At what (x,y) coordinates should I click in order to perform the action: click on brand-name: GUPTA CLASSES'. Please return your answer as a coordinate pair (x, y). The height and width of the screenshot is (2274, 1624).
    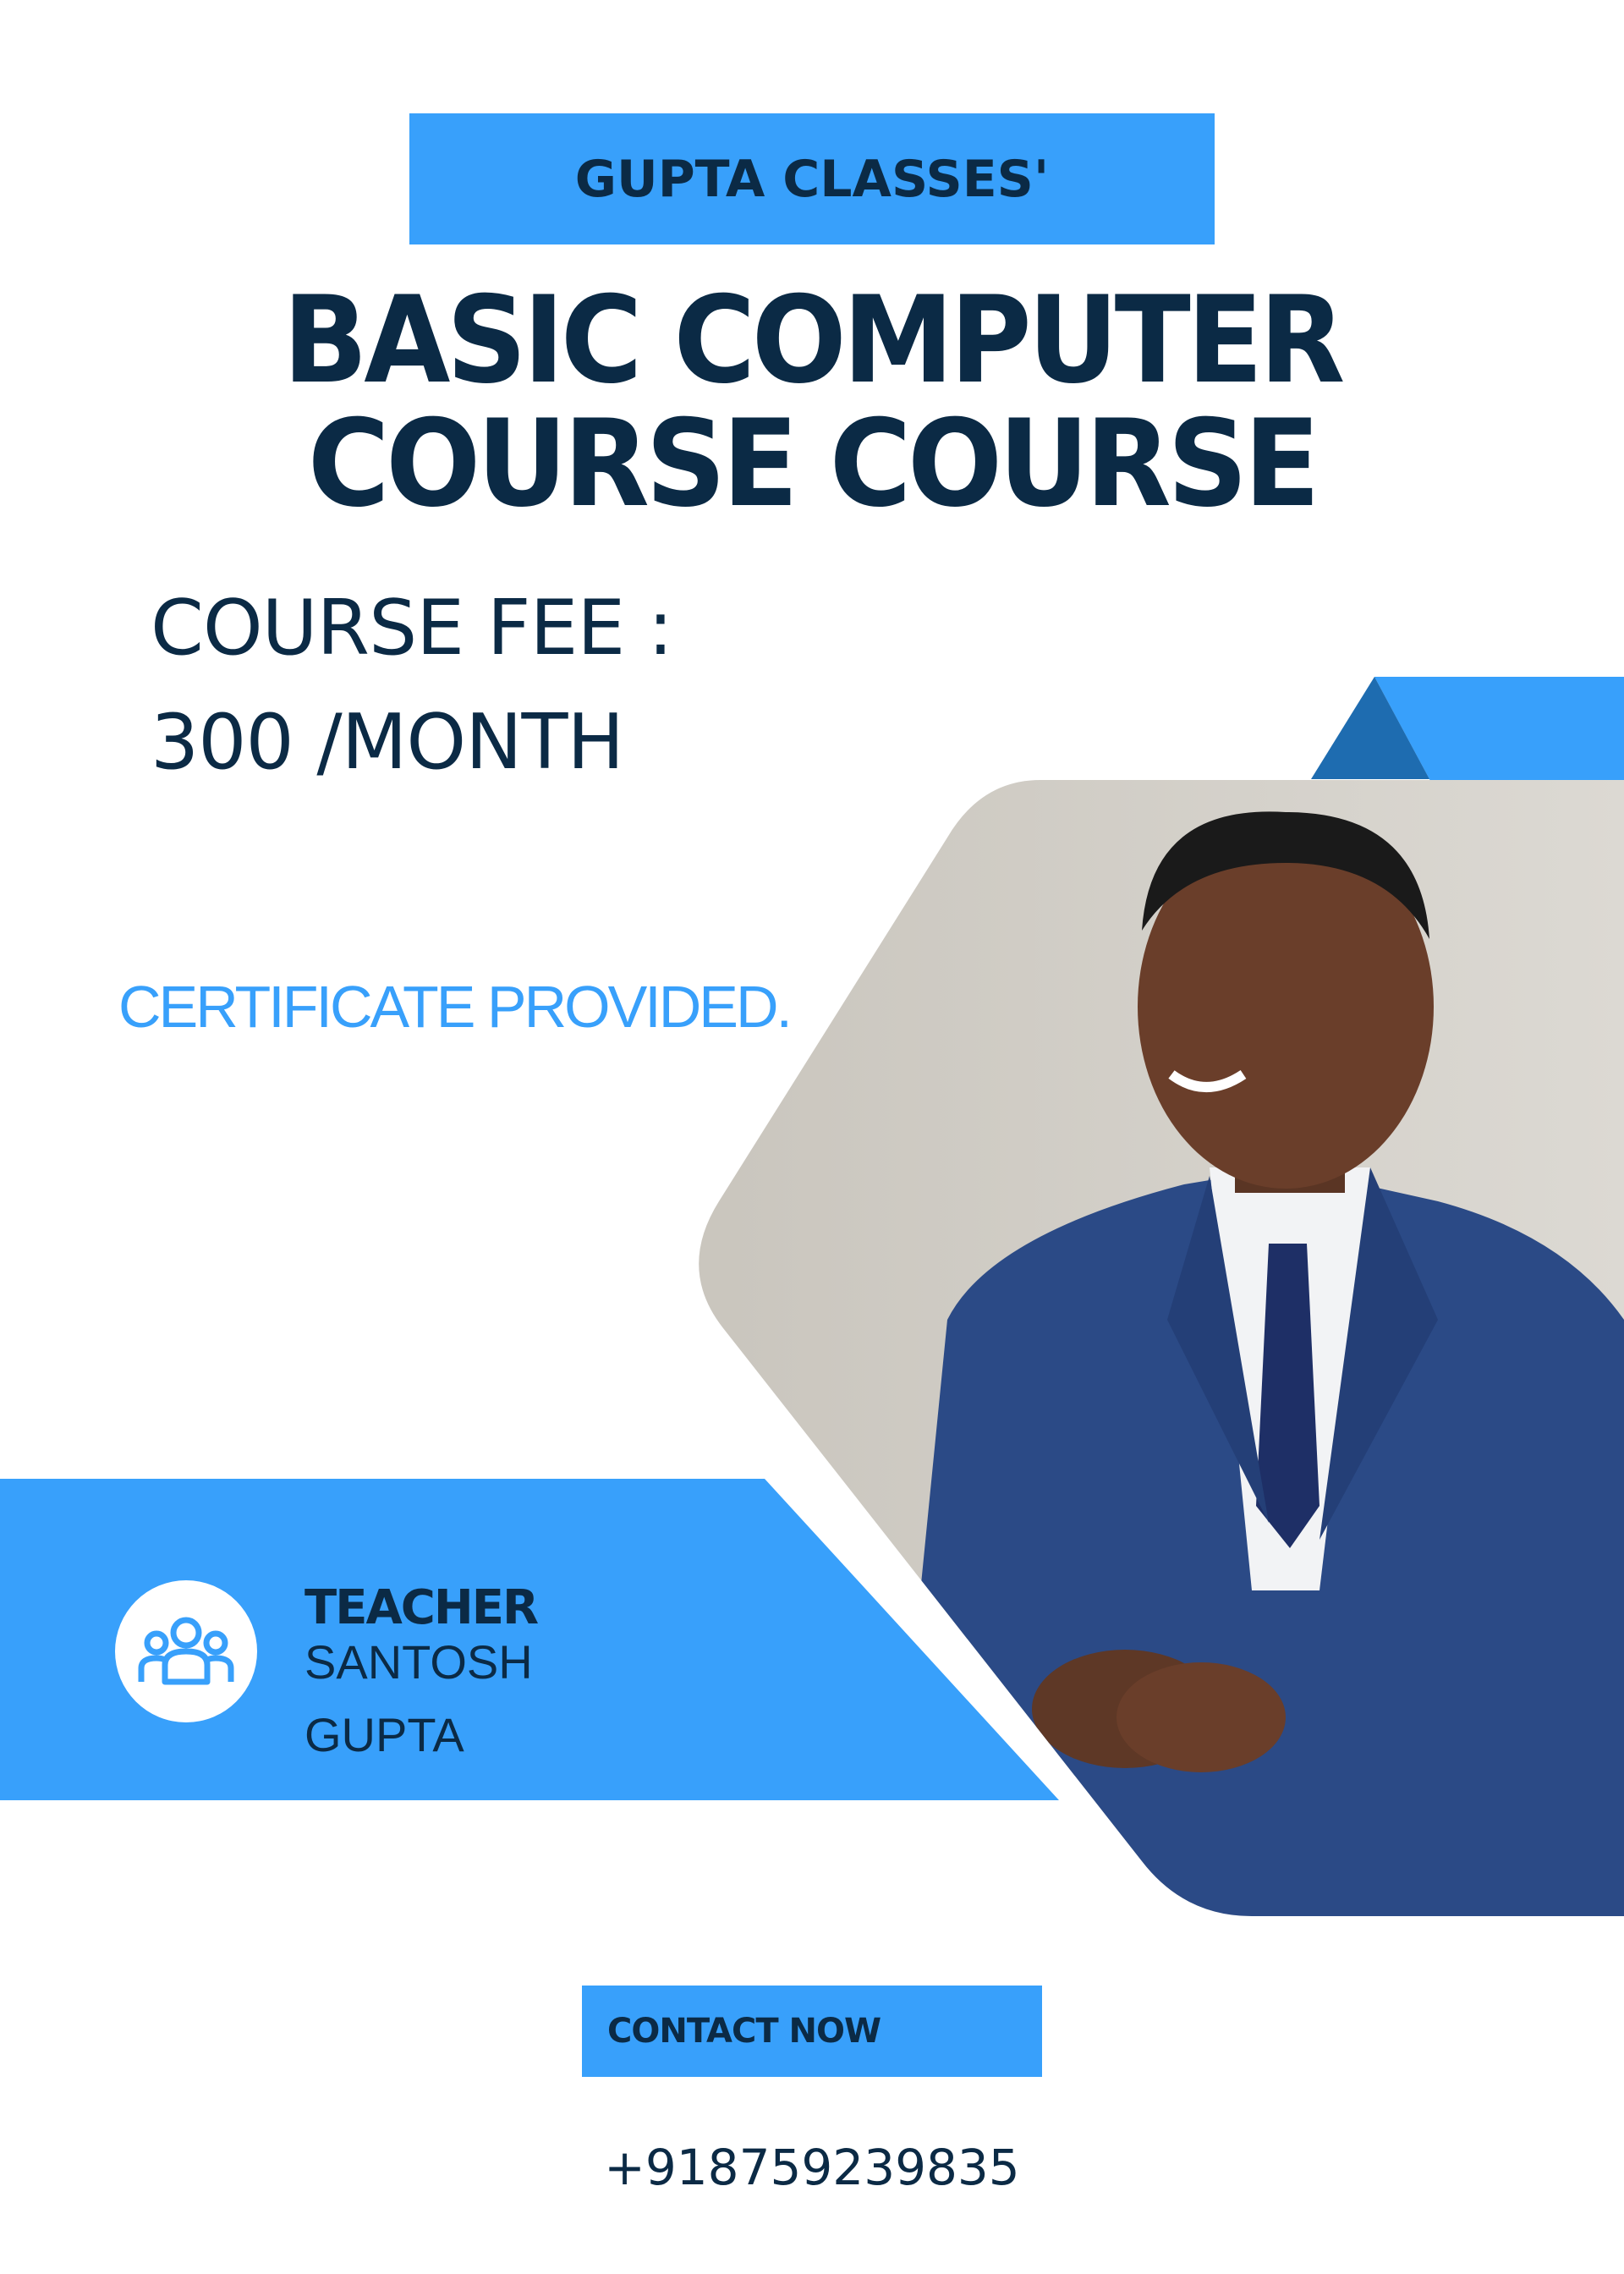
    Looking at the image, I should click on (812, 179).